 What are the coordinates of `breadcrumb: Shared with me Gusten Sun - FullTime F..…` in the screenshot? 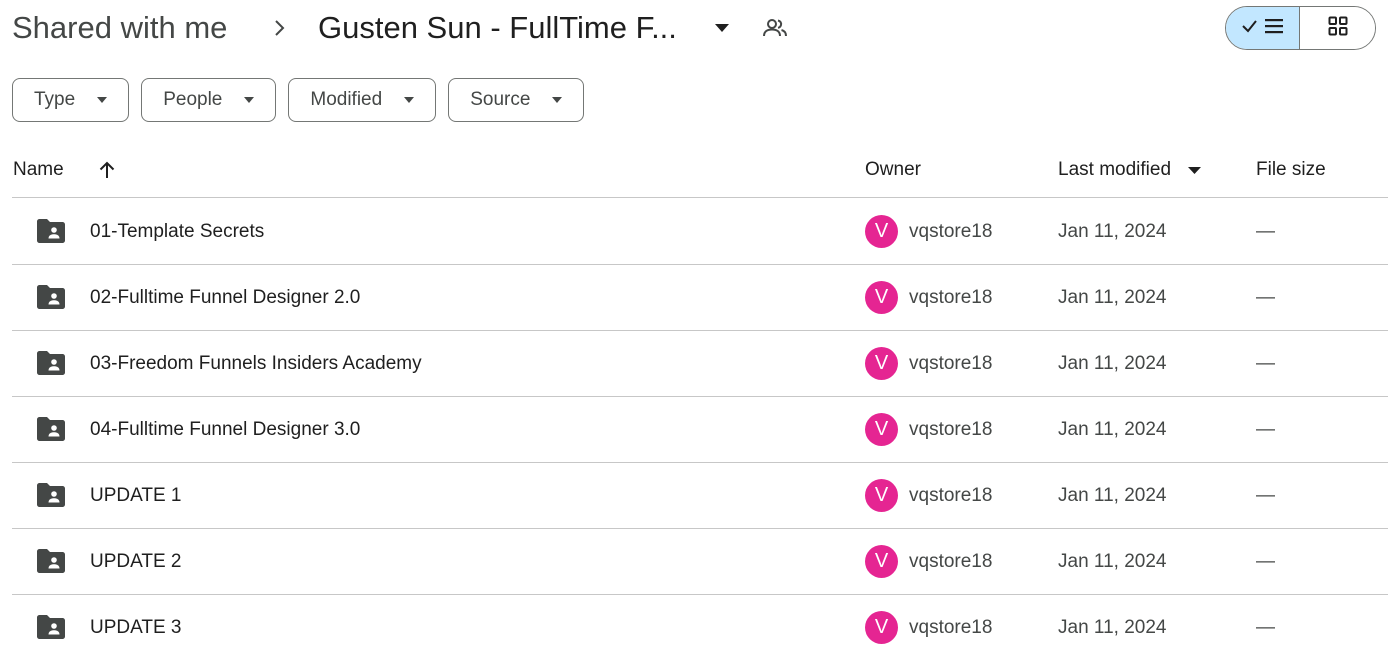 It's located at (700, 28).